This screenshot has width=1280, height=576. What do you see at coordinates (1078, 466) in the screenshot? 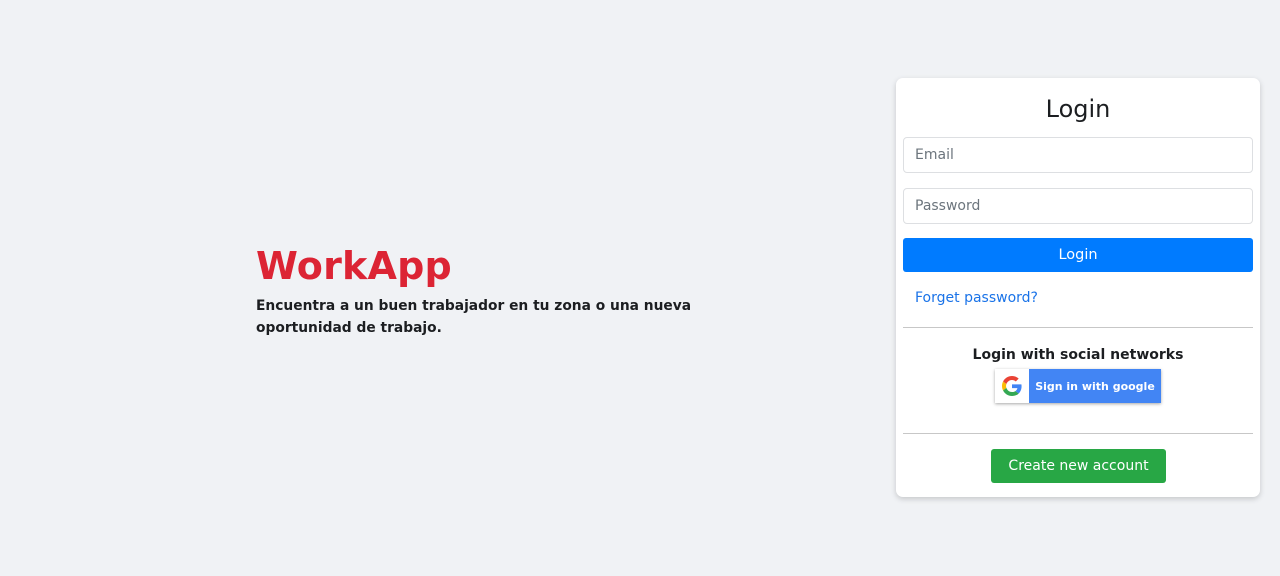
I see `create-account-button: Create new account` at bounding box center [1078, 466].